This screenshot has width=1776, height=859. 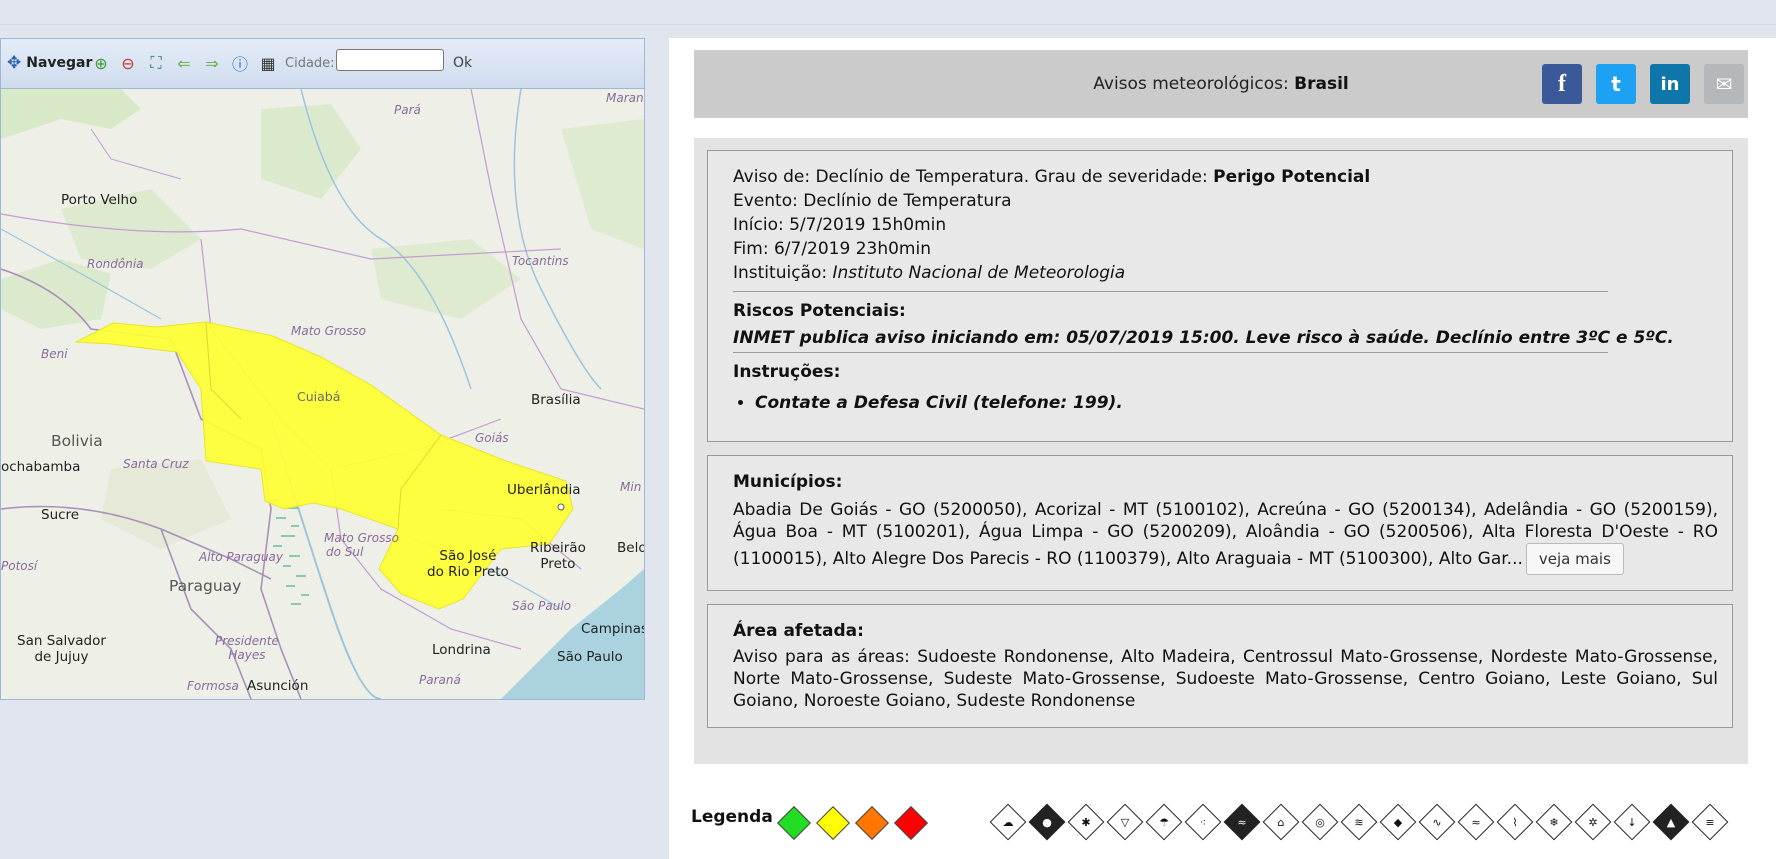 What do you see at coordinates (156, 464) in the screenshot?
I see `map-label-santa-cruz: Santa Cruz` at bounding box center [156, 464].